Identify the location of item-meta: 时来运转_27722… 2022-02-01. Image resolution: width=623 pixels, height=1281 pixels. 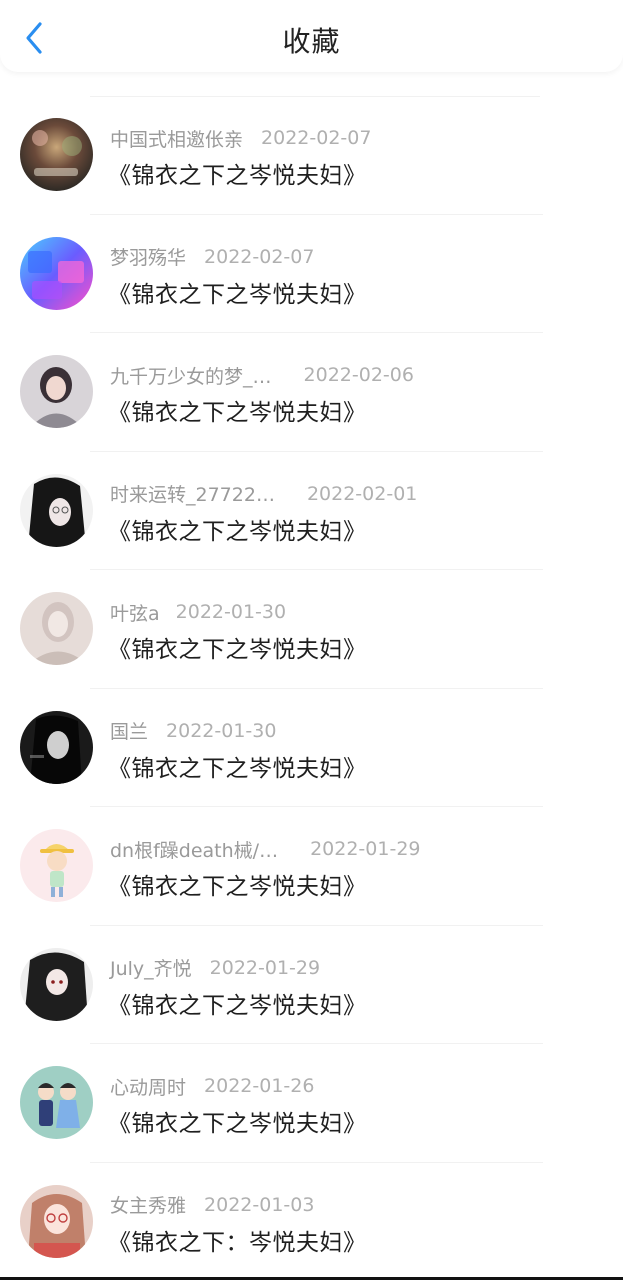
(263, 494).